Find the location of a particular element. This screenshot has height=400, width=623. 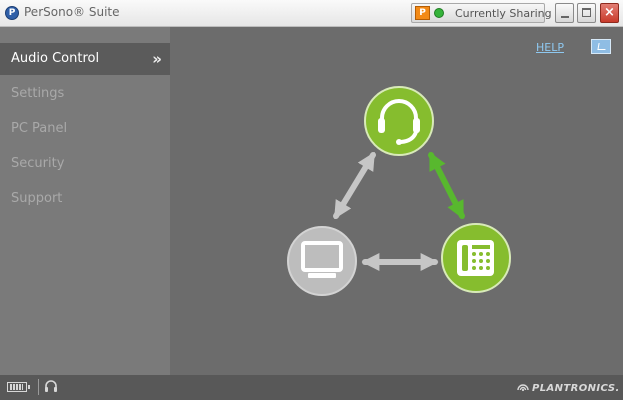

share-icon: P is located at coordinates (422, 13).